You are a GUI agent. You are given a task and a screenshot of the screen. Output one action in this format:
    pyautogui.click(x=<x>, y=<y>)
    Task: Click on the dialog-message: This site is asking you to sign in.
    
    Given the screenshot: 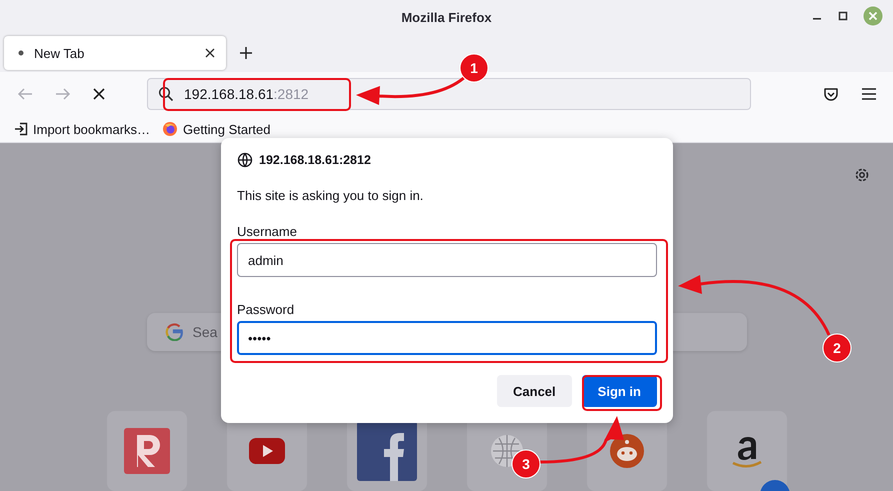 What is the action you would take?
    pyautogui.click(x=330, y=195)
    